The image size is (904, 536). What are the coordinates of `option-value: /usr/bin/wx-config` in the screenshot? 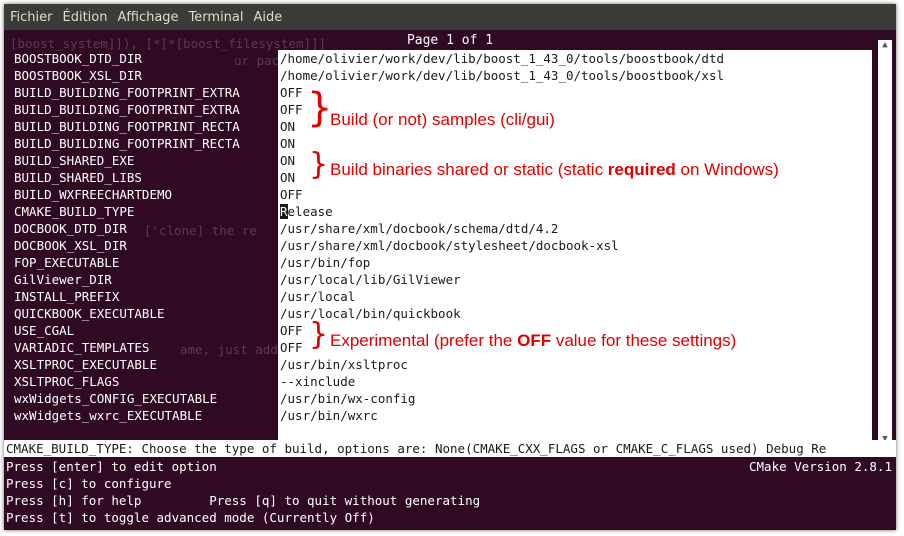 It's located at (575, 398).